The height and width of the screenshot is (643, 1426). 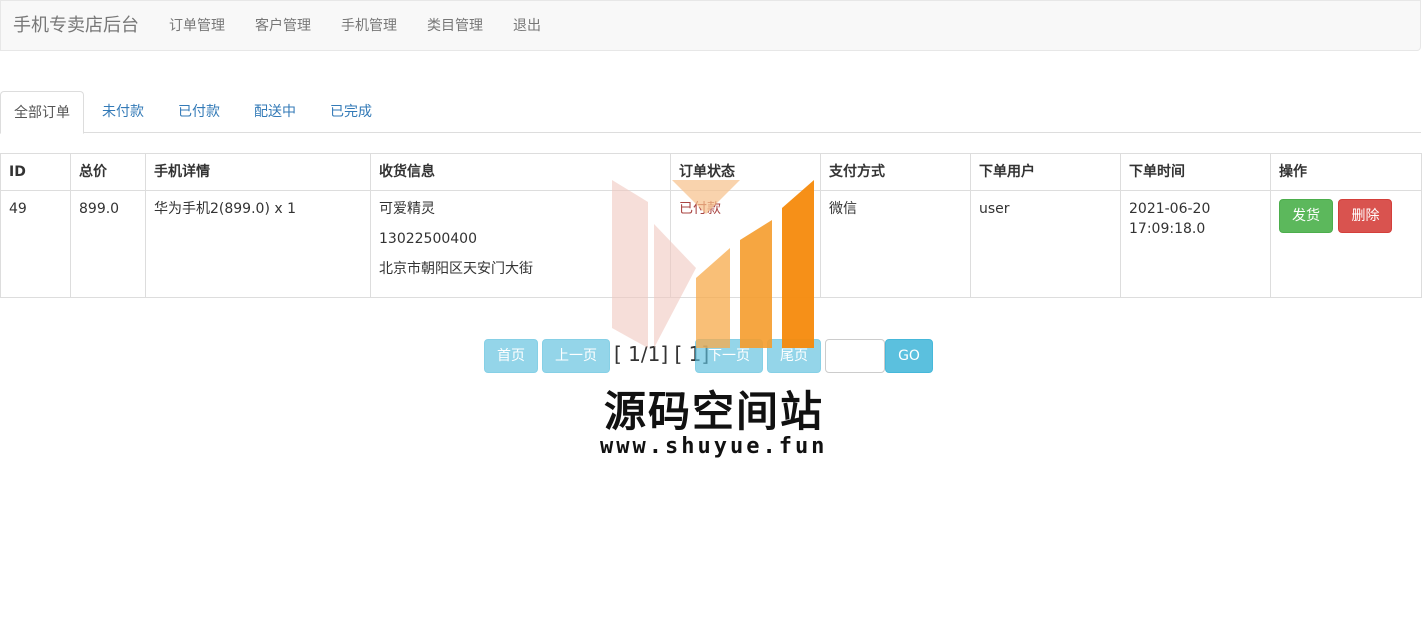 I want to click on tab-completed: 已完成, so click(x=351, y=112).